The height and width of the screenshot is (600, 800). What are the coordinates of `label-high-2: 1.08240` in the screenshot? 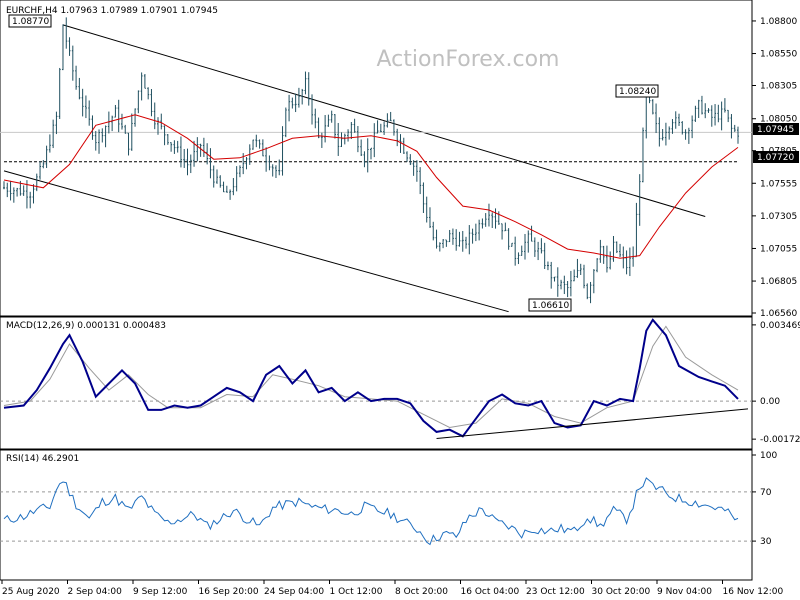 It's located at (637, 91).